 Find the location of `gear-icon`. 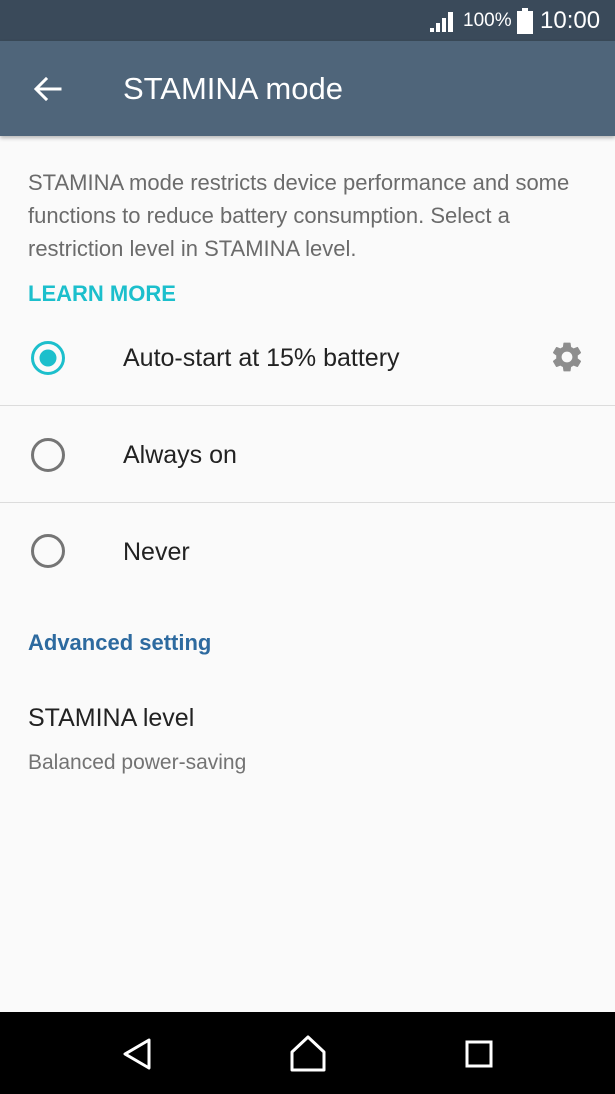

gear-icon is located at coordinates (567, 357).